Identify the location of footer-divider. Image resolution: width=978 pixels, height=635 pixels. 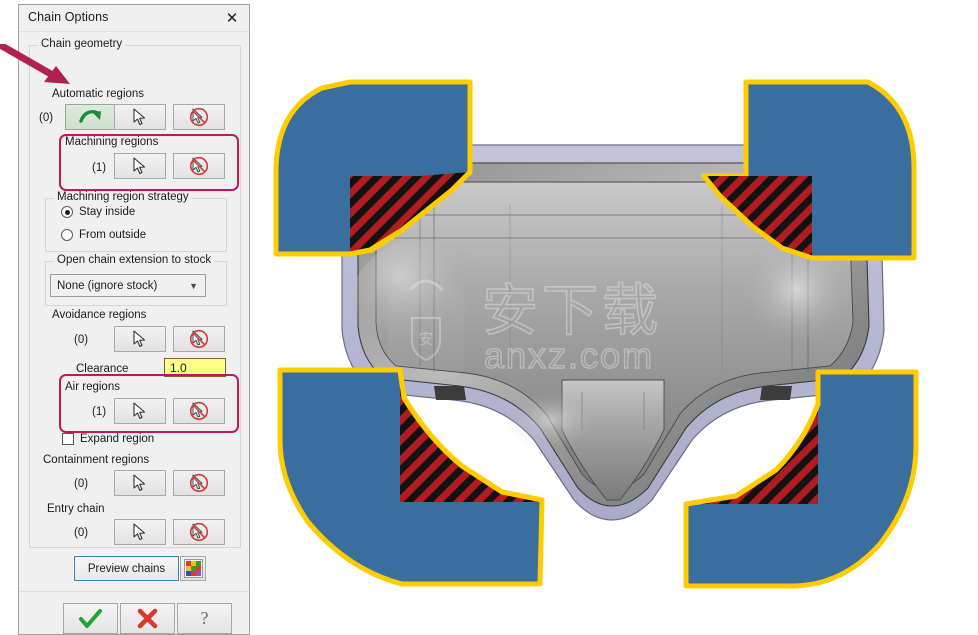
(134, 591).